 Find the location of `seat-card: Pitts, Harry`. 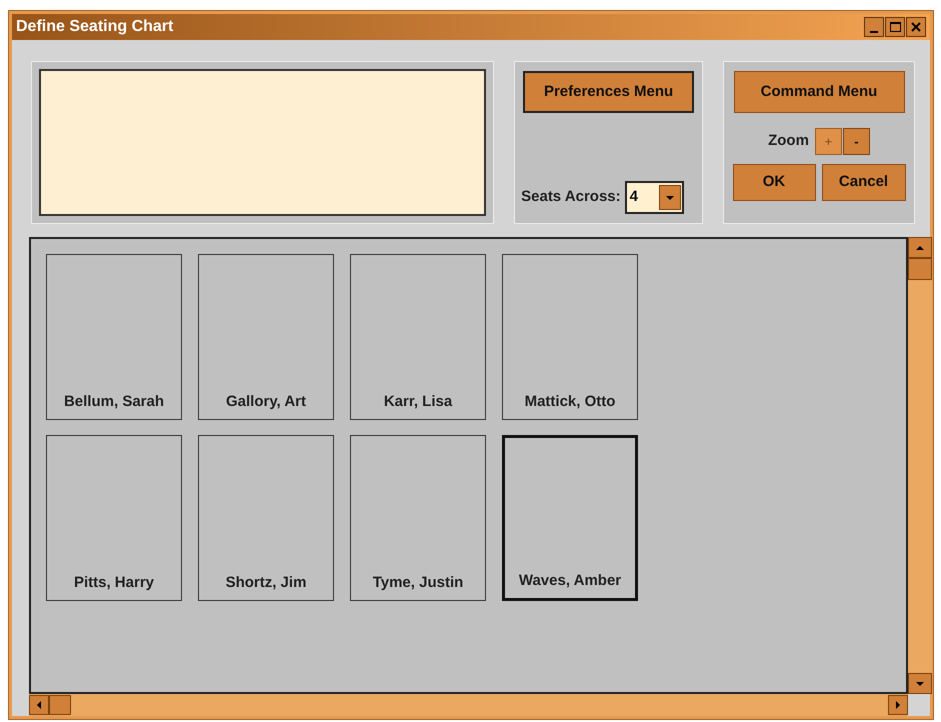

seat-card: Pitts, Harry is located at coordinates (114, 518).